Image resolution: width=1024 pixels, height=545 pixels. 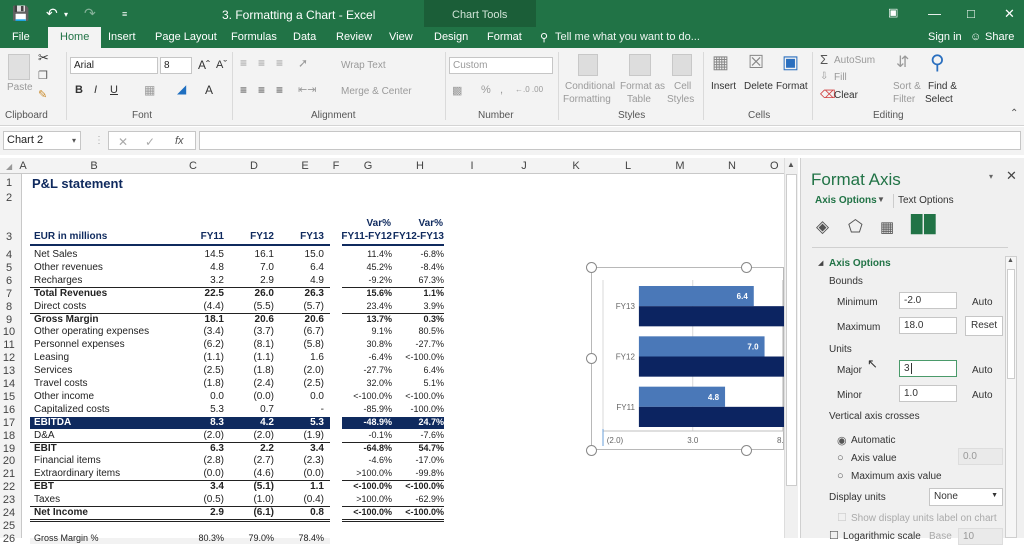 What do you see at coordinates (204, 293) in the screenshot?
I see `cell-c: 22.5` at bounding box center [204, 293].